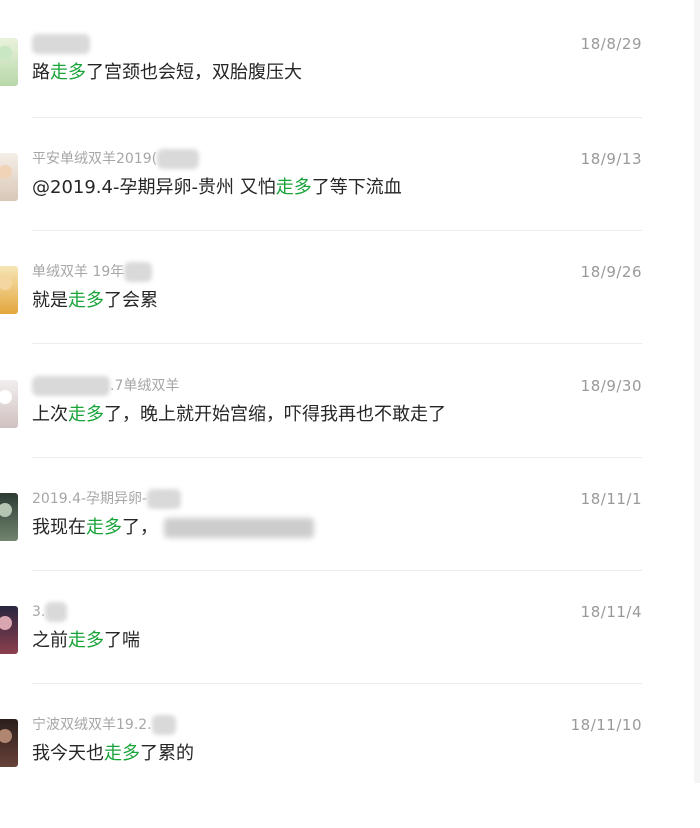 The height and width of the screenshot is (828, 700). Describe the element at coordinates (347, 658) in the screenshot. I see `list-item: 3. 18/11/4 之前走多了喘` at that location.